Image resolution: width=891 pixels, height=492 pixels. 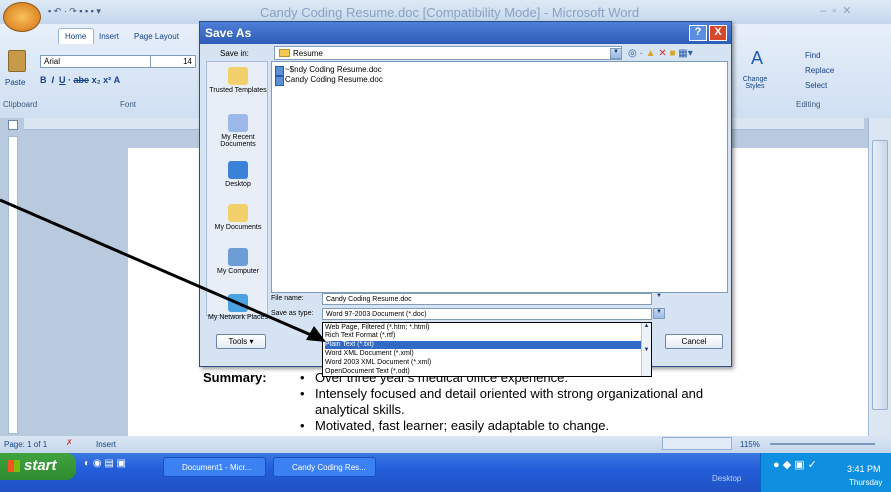 I want to click on status-insert: Insert, so click(x=106, y=444).